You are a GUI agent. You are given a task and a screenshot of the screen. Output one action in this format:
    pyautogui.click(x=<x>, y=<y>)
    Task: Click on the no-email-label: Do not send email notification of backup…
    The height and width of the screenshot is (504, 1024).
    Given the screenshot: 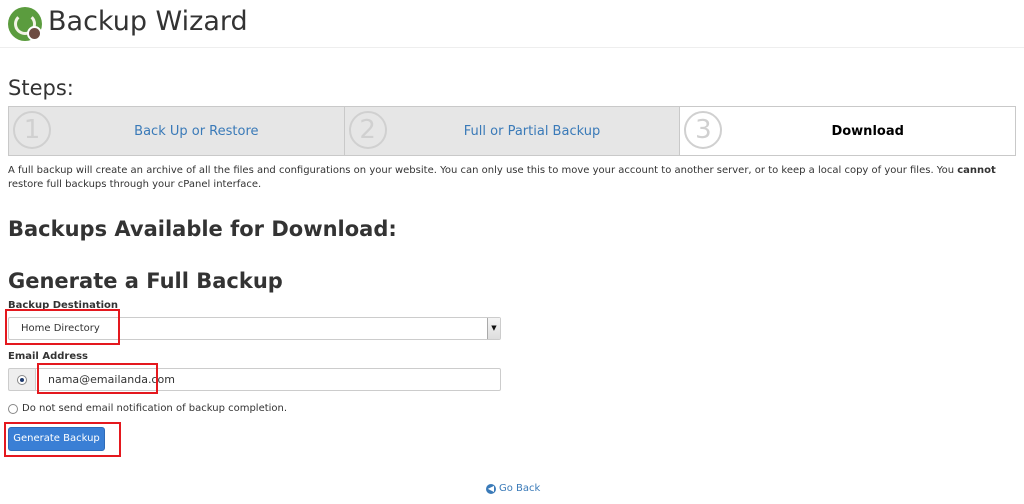 What is the action you would take?
    pyautogui.click(x=154, y=408)
    